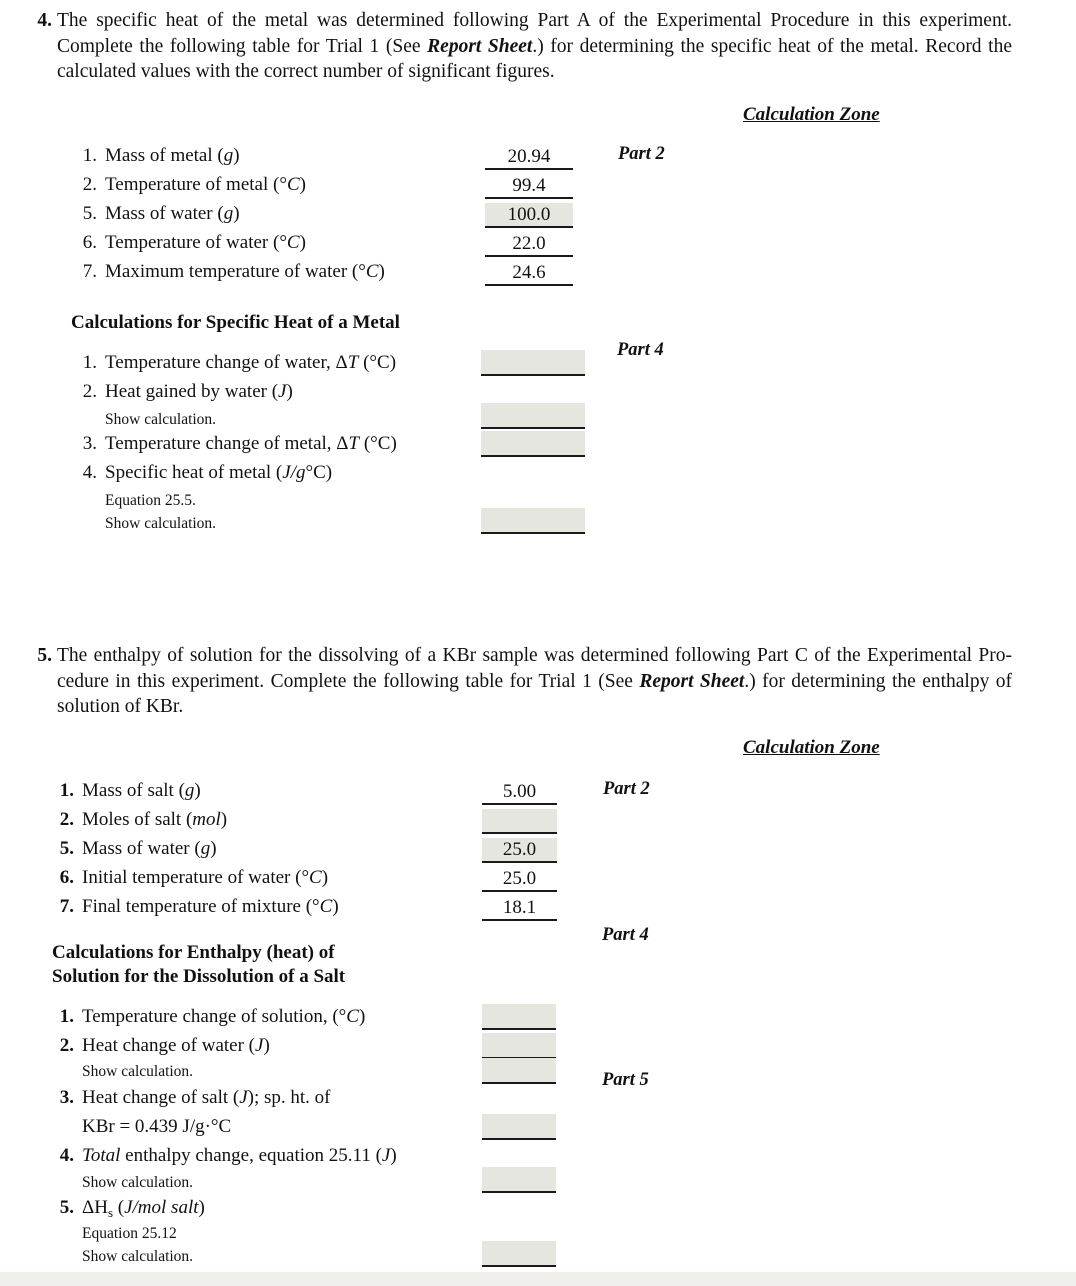  What do you see at coordinates (138, 1256) in the screenshot?
I see `note-q5-show-calculation-3: Show calculation.` at bounding box center [138, 1256].